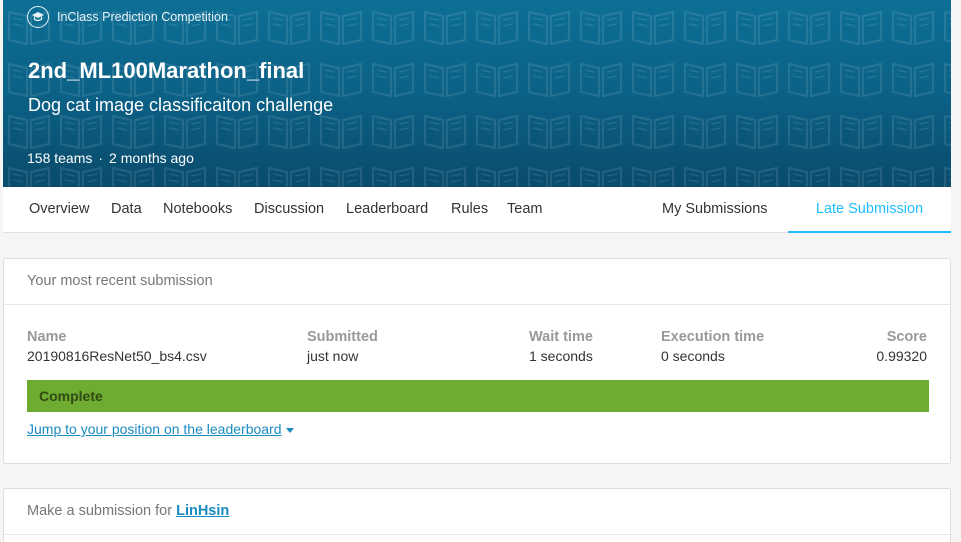 Image resolution: width=961 pixels, height=542 pixels. Describe the element at coordinates (100, 511) in the screenshot. I see `make-submission-prefix: Make a submission for` at that location.